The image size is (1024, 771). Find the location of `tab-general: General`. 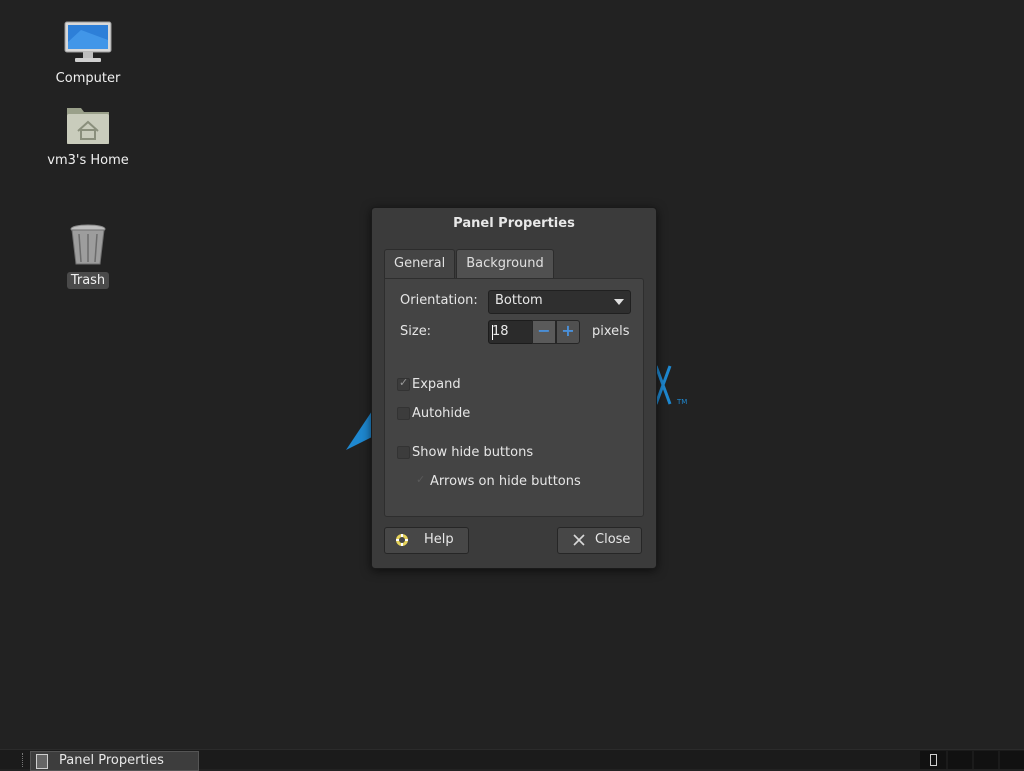

tab-general: General is located at coordinates (420, 263).